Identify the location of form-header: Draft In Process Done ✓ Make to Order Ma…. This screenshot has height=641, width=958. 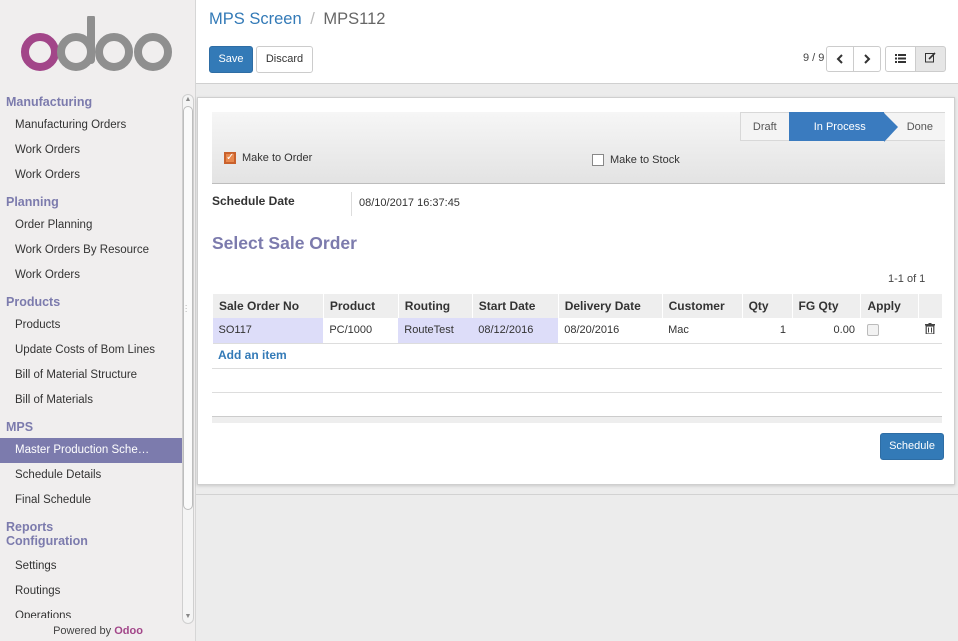
(578, 148).